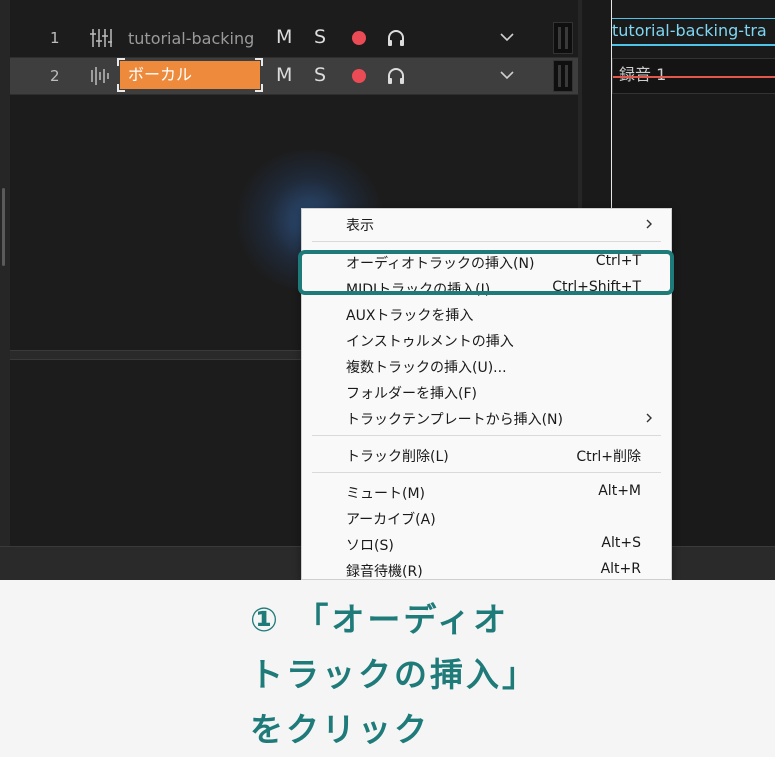 The image size is (775, 757). What do you see at coordinates (294, 38) in the screenshot?
I see `track-row-1: 1 tutorial-backing M S` at bounding box center [294, 38].